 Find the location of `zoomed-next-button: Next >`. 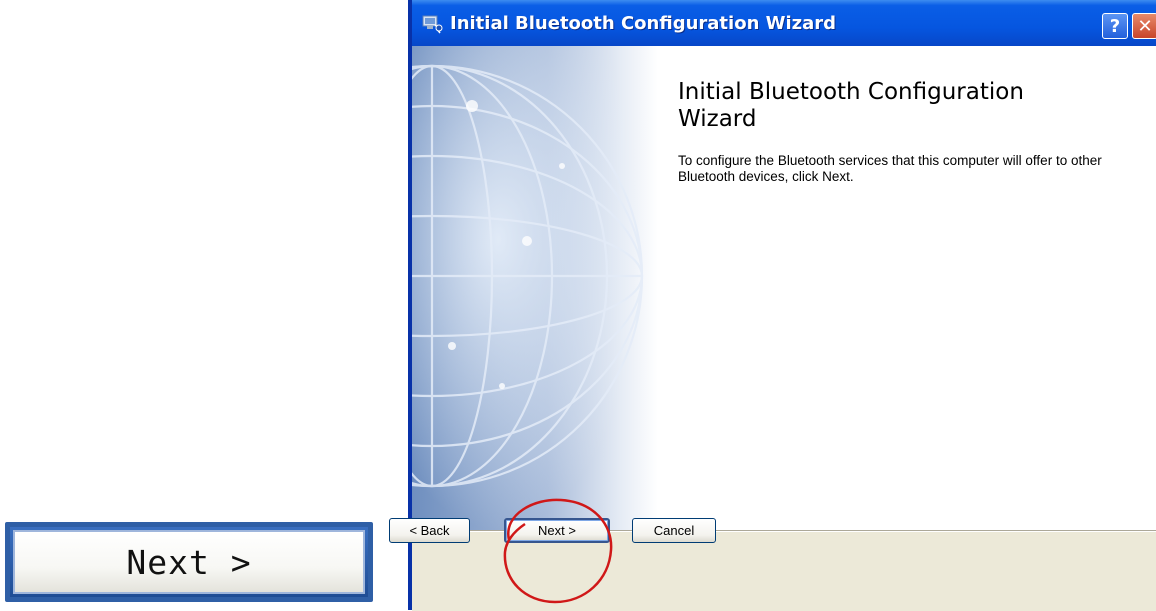

zoomed-next-button: Next > is located at coordinates (189, 562).